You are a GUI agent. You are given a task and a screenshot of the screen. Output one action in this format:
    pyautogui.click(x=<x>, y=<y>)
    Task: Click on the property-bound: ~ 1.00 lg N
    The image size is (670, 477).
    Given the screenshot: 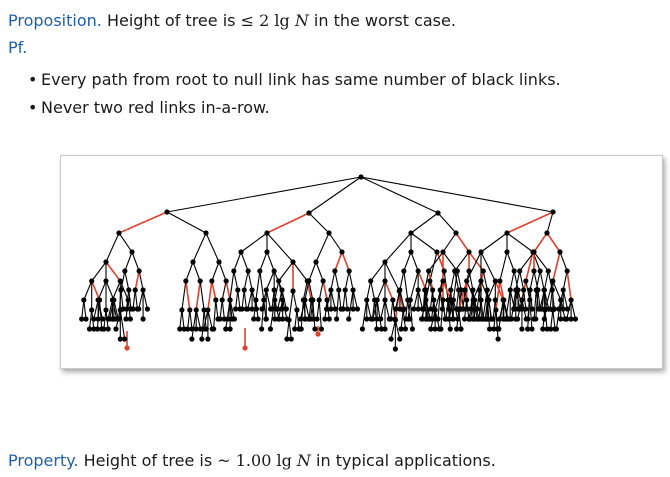 What is the action you would take?
    pyautogui.click(x=264, y=460)
    